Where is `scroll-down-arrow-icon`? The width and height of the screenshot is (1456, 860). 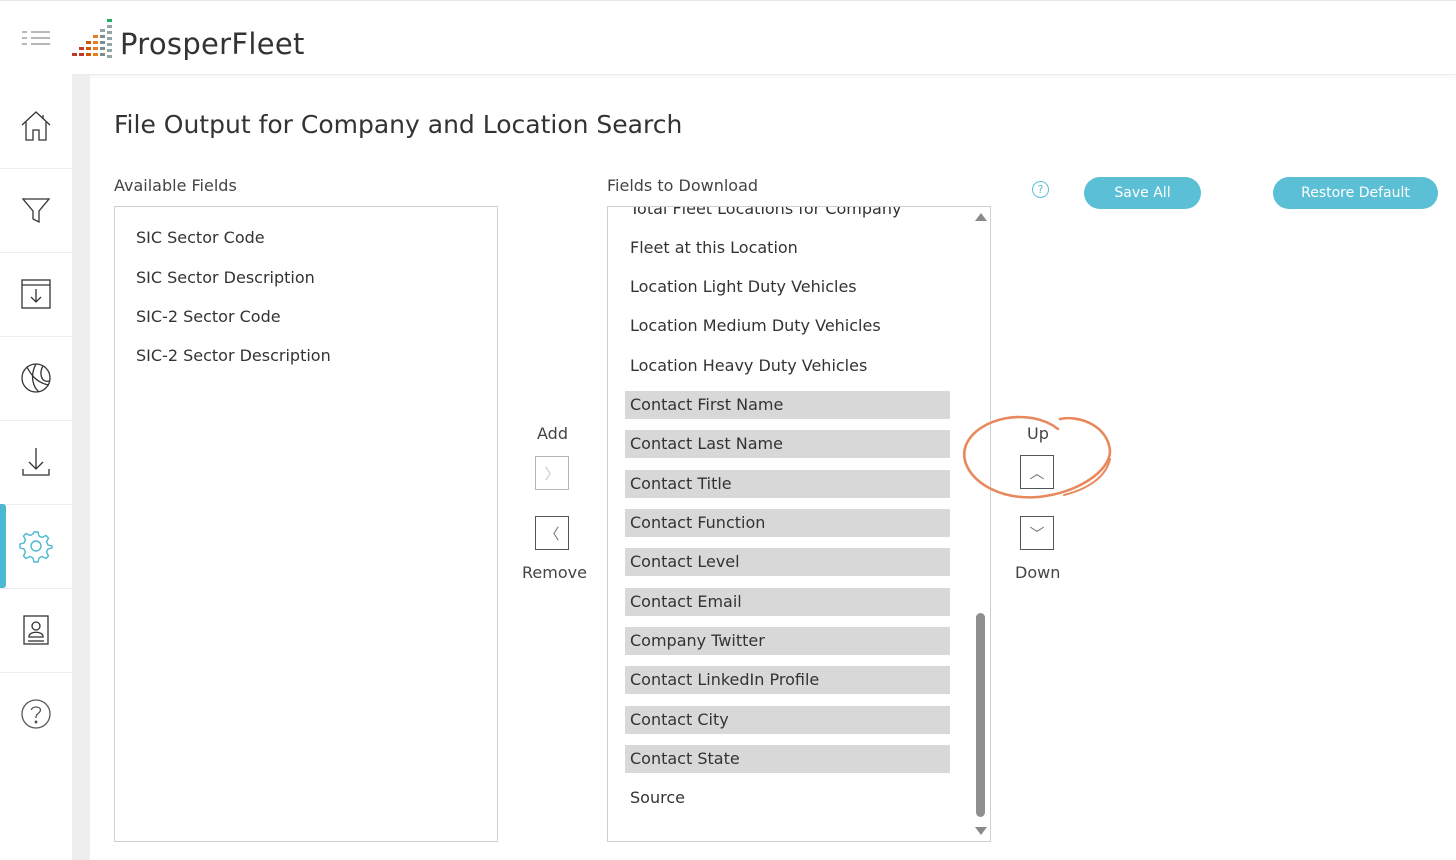 scroll-down-arrow-icon is located at coordinates (981, 831).